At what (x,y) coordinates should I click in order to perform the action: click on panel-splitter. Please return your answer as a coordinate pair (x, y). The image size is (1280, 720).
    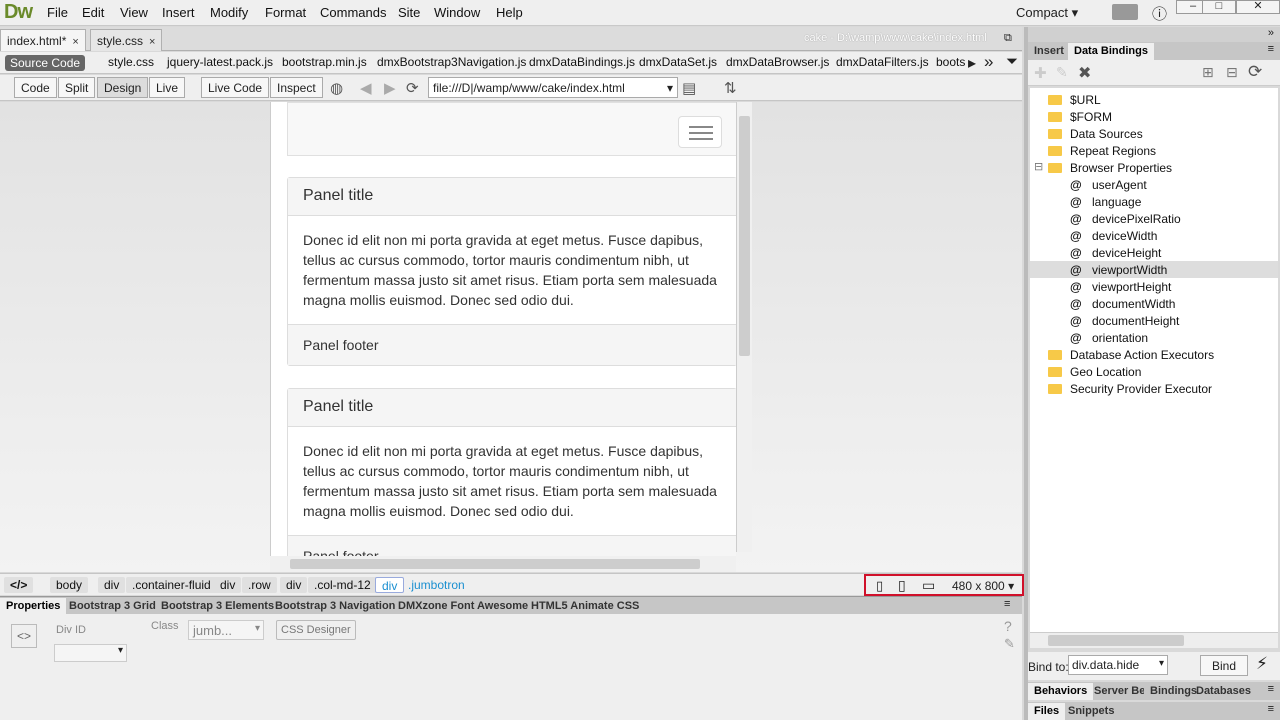
    Looking at the image, I should click on (1026, 373).